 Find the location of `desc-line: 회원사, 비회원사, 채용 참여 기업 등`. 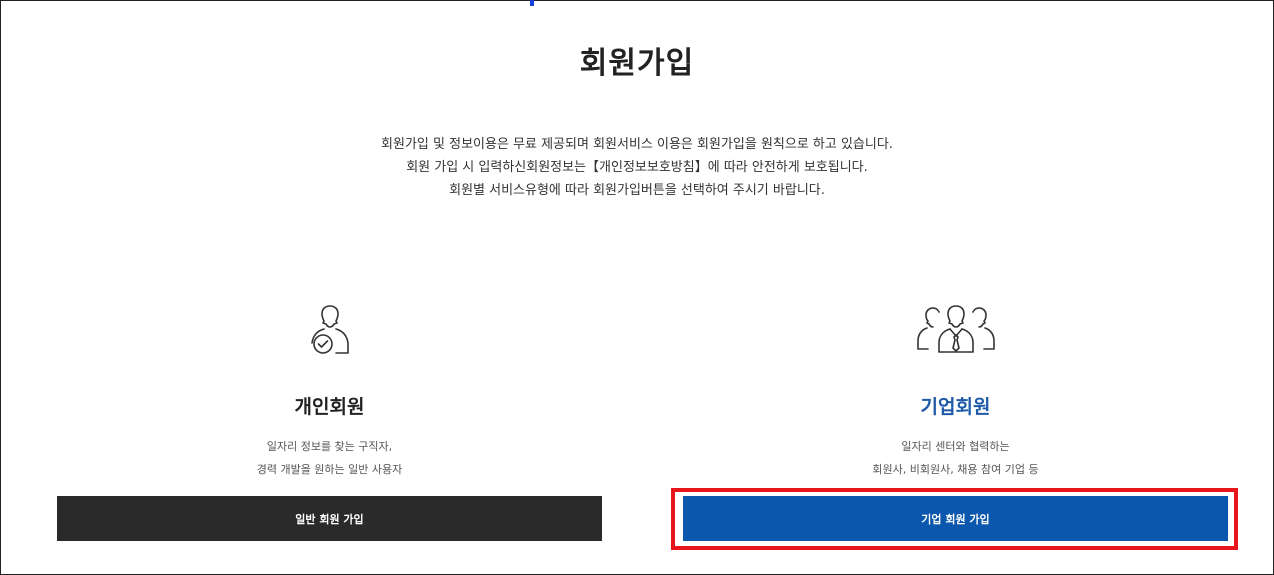

desc-line: 회원사, 비회원사, 채용 참여 기업 등 is located at coordinates (955, 469).